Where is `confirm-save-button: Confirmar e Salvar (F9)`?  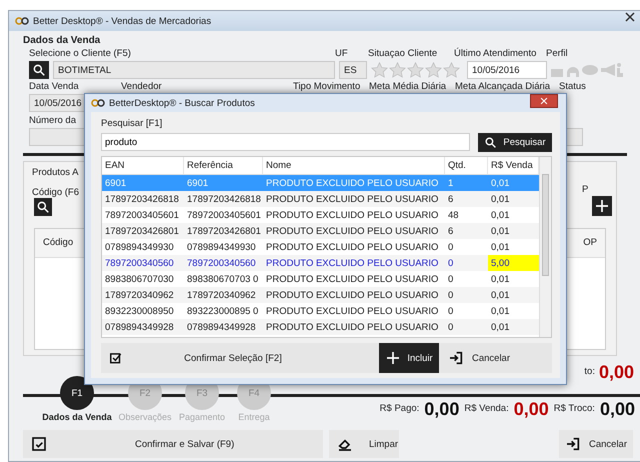
confirm-save-button: Confirmar e Salvar (F9) is located at coordinates (173, 444).